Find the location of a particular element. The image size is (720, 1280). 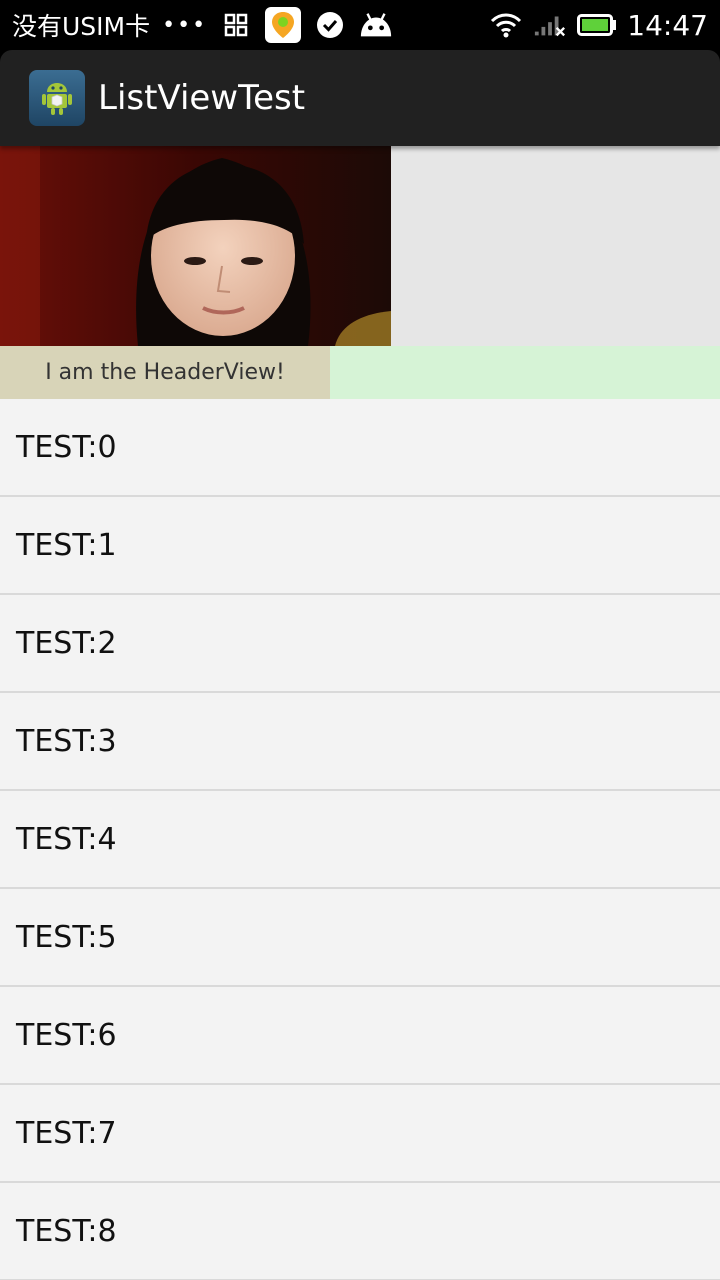

header-photo is located at coordinates (195, 246).